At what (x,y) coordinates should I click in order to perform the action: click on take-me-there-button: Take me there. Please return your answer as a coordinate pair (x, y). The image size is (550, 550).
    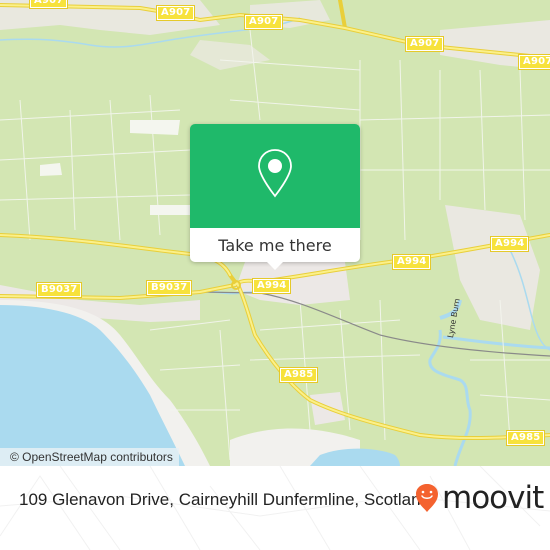
    Looking at the image, I should click on (275, 245).